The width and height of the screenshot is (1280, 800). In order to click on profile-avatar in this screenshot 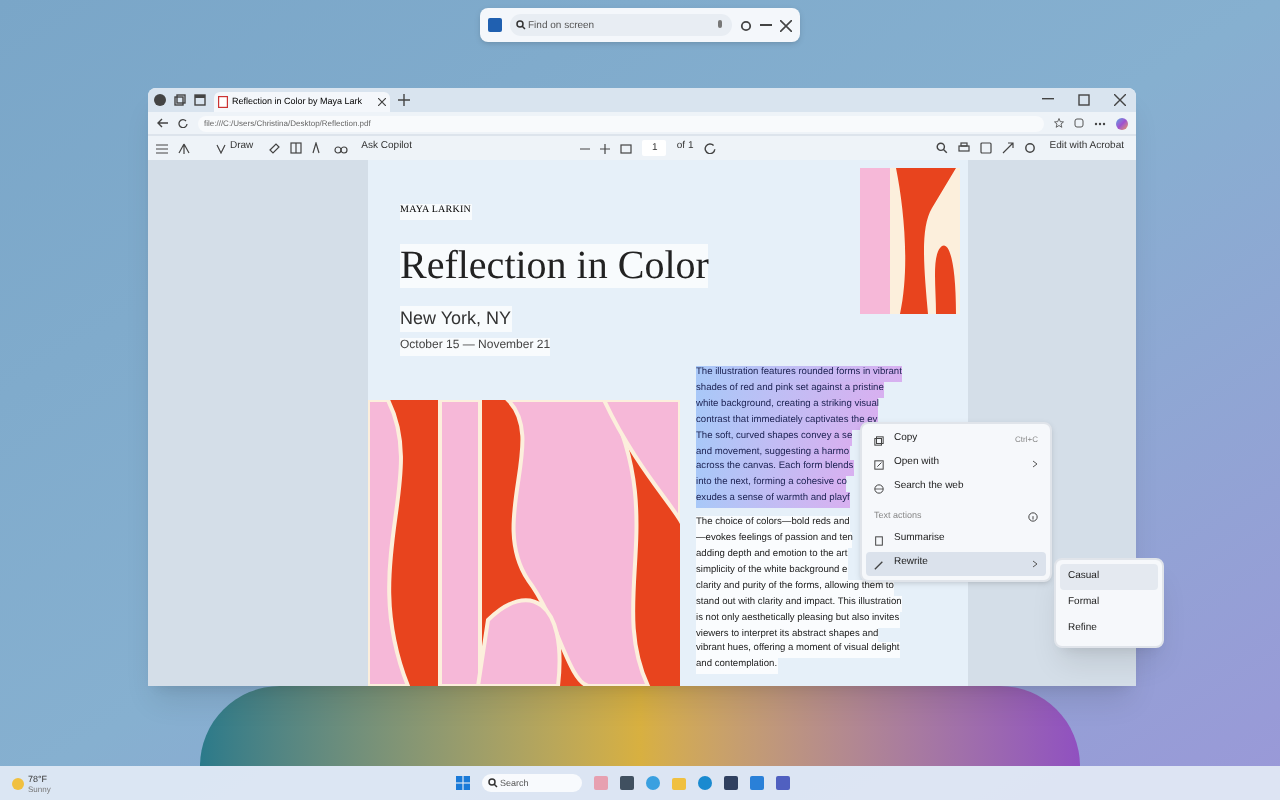, I will do `click(160, 100)`.